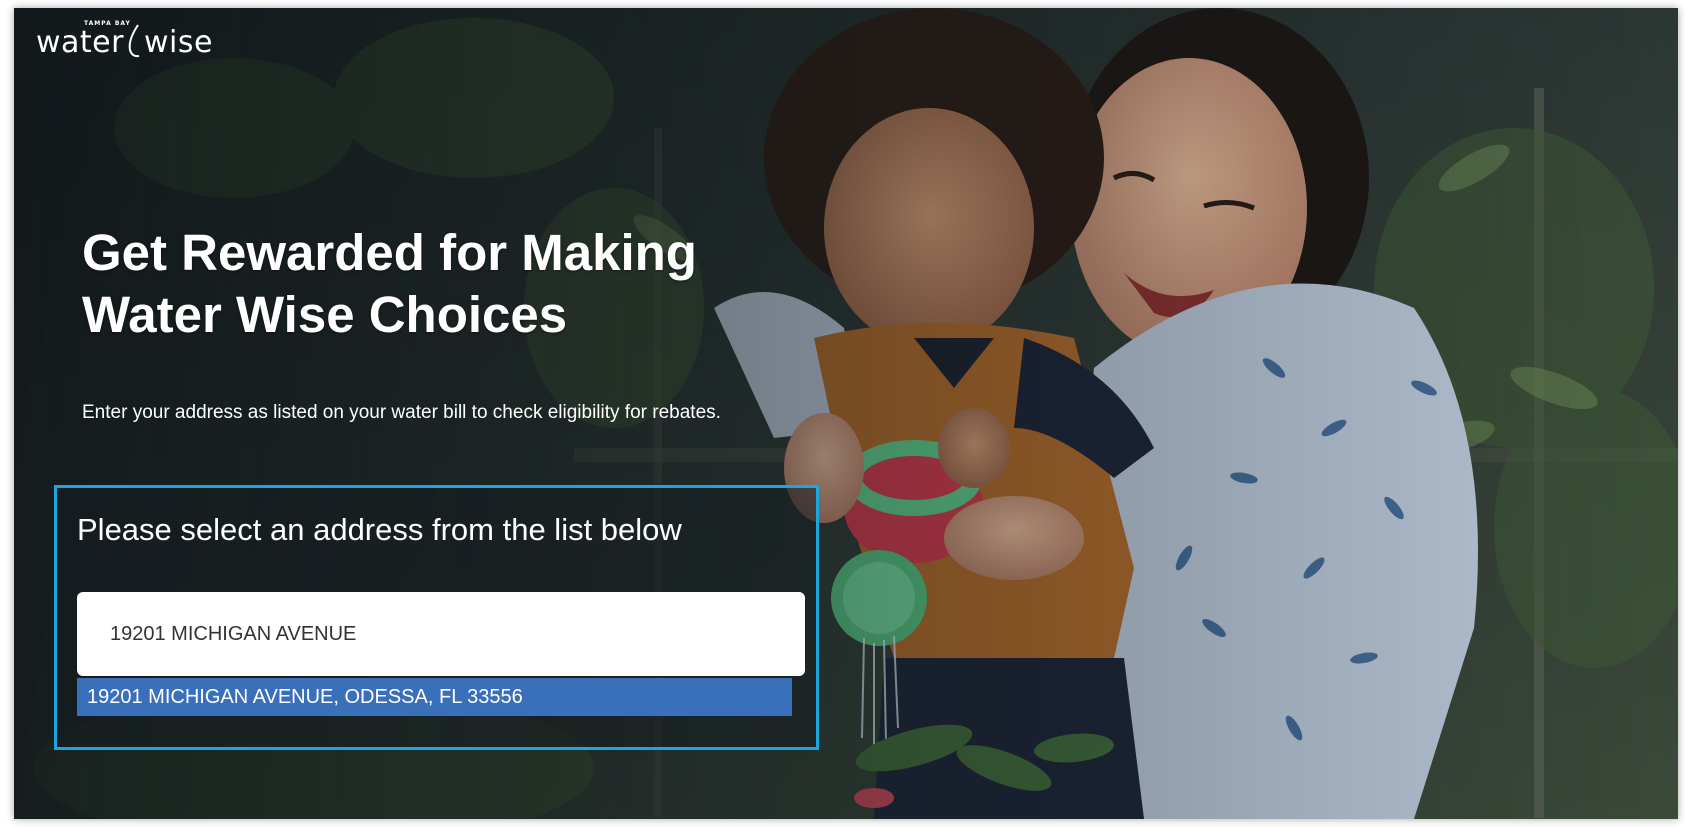 This screenshot has height=827, width=1685. What do you see at coordinates (134, 44) in the screenshot?
I see `water-drop-icon` at bounding box center [134, 44].